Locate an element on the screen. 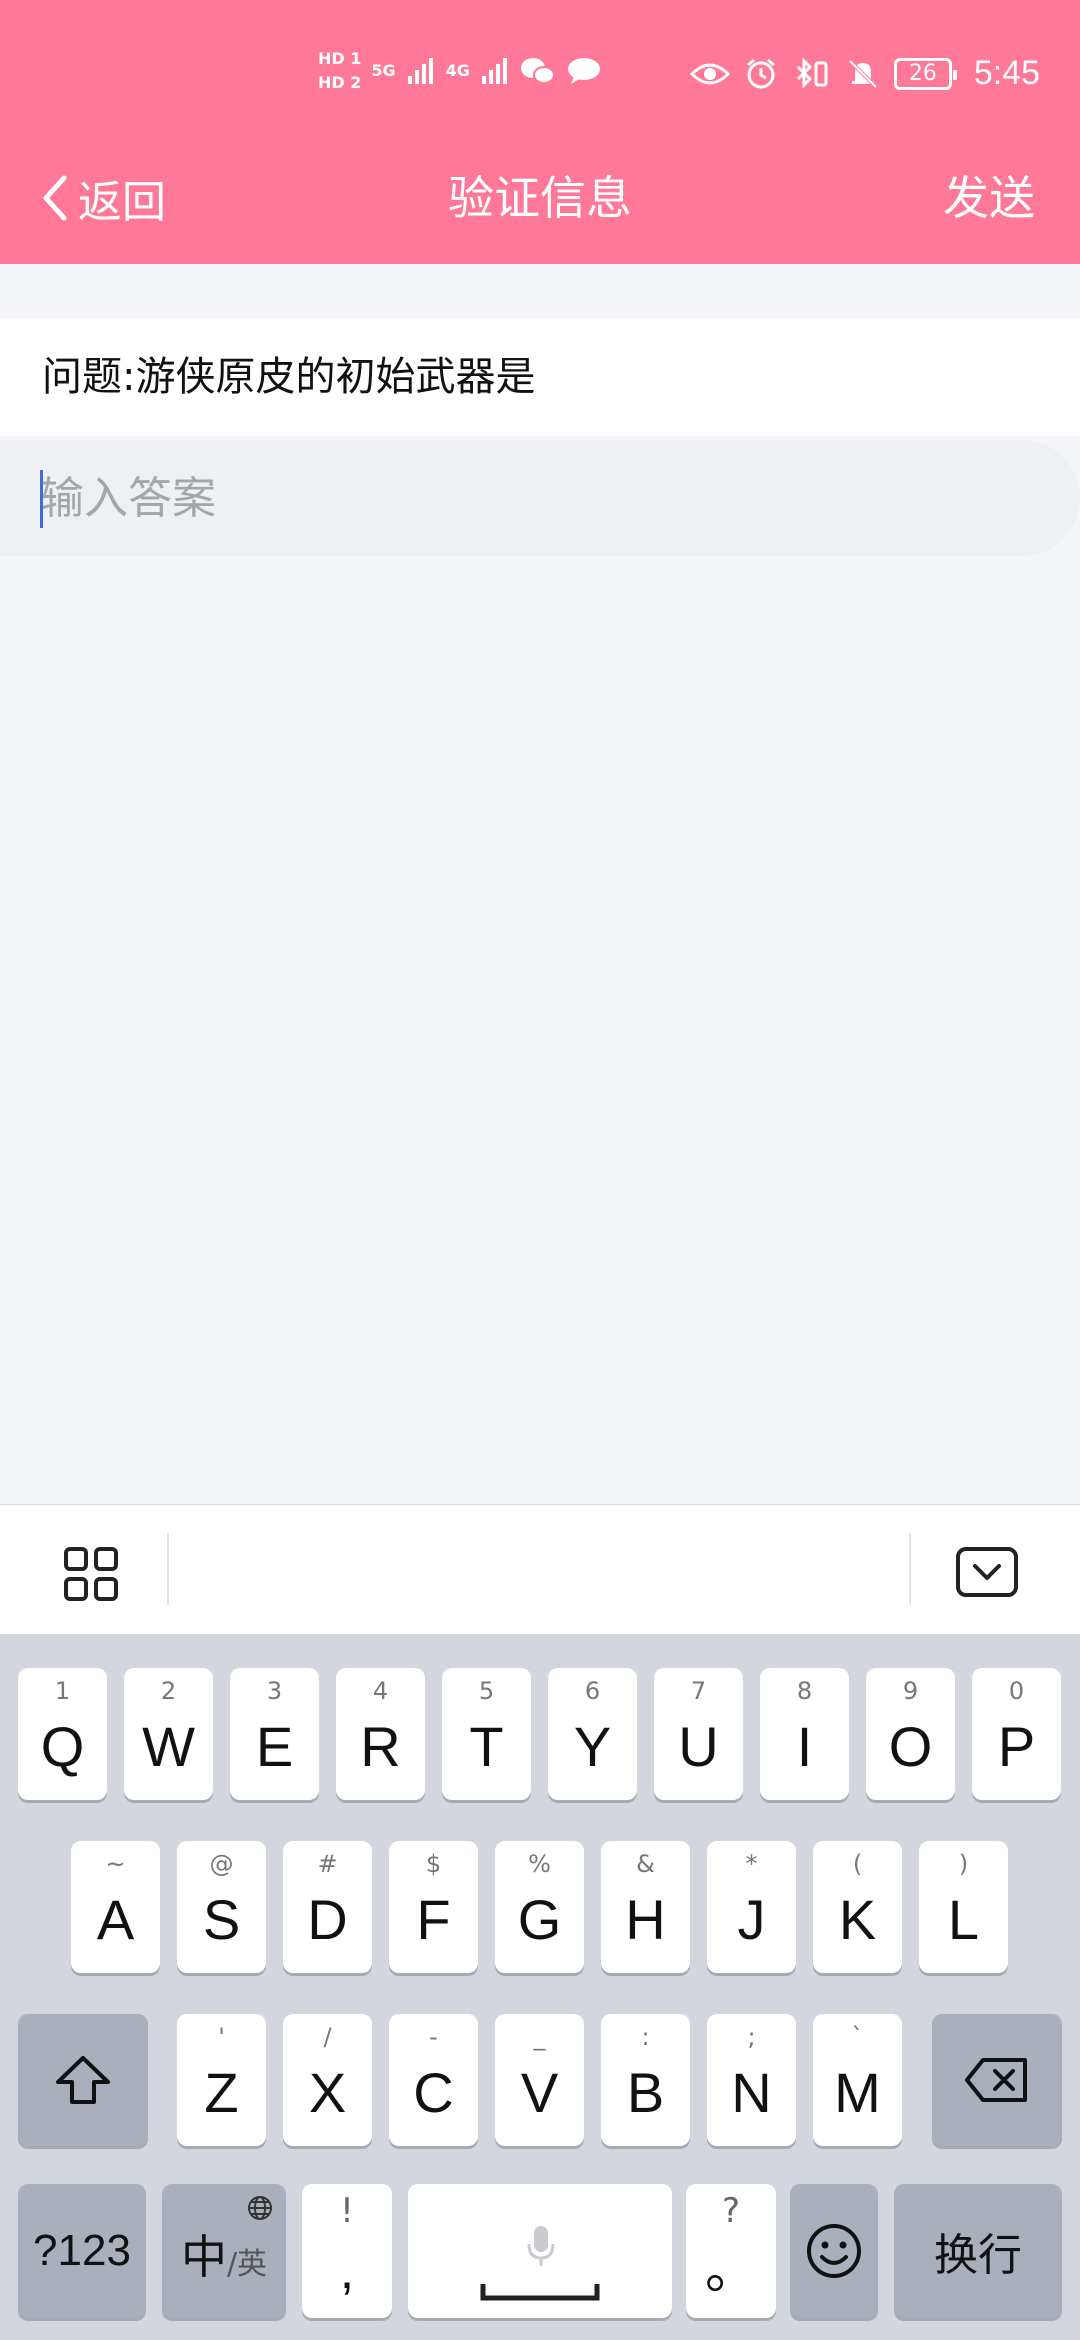 The height and width of the screenshot is (2340, 1080). sim1-label: HD 1 is located at coordinates (340, 58).